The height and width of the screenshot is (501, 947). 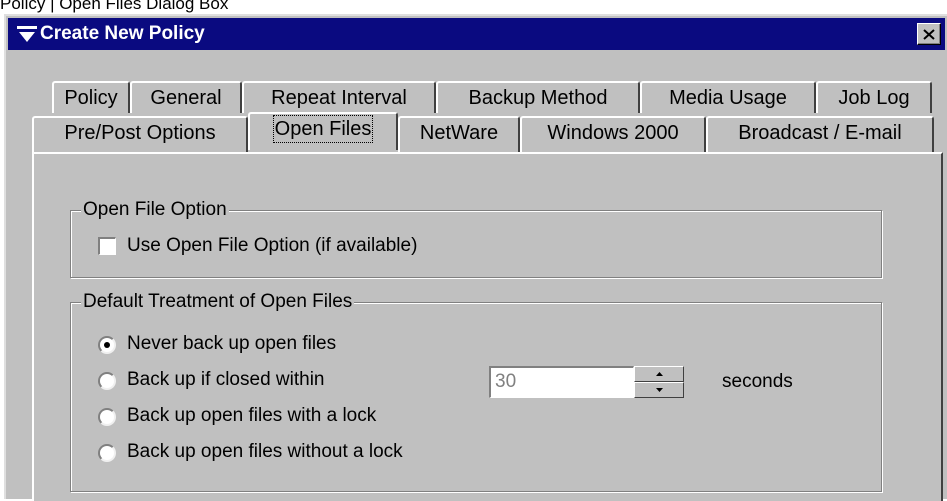 What do you see at coordinates (114, 6) in the screenshot?
I see `page-caption: Policy | Open Files Dialog Box` at bounding box center [114, 6].